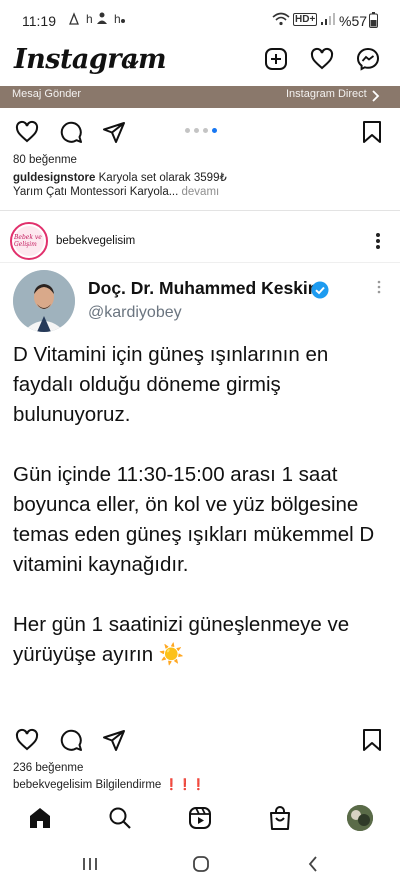  Describe the element at coordinates (123, 21) in the screenshot. I see `more-notifications-dot` at that location.